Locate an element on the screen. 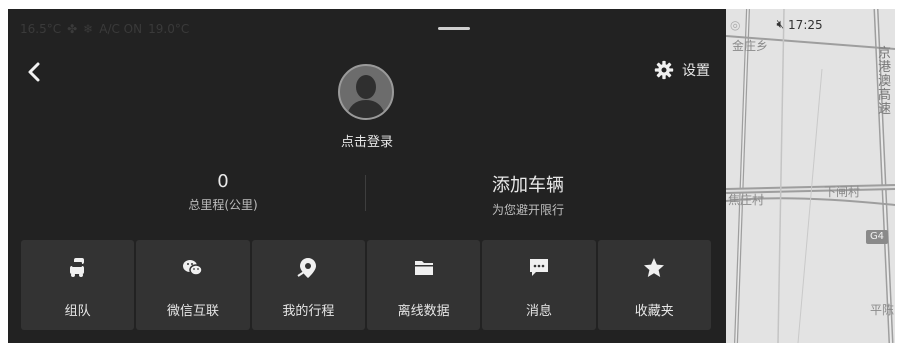 This screenshot has height=345, width=903. login-link: 点击登录 is located at coordinates (367, 140).